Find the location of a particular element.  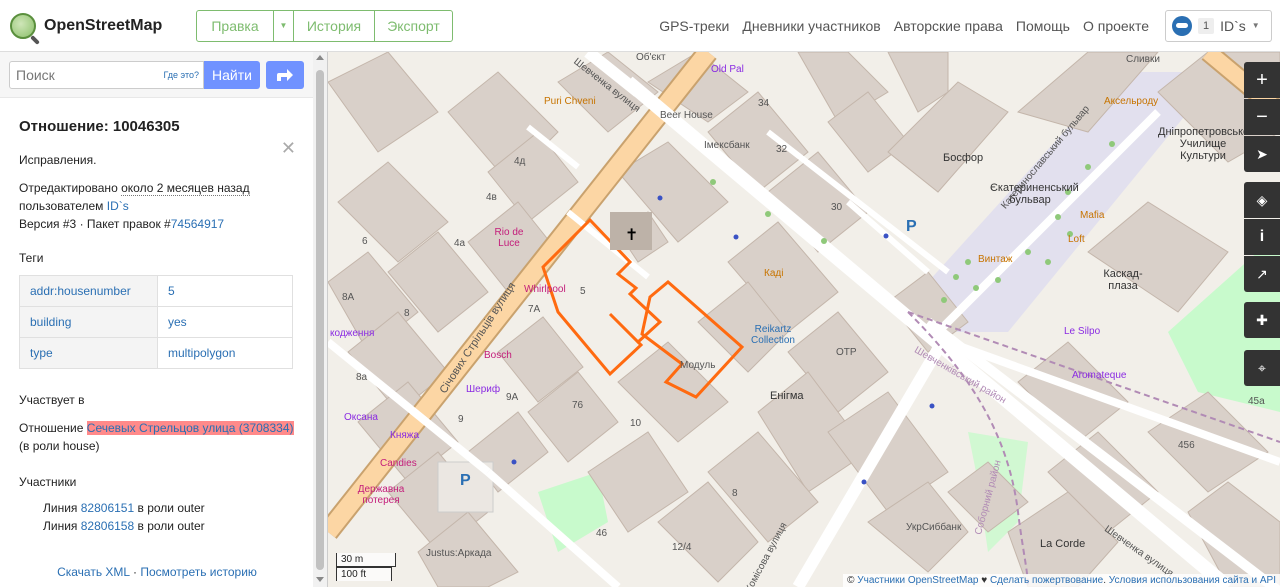

changeset-link: 74564917 is located at coordinates (197, 224).